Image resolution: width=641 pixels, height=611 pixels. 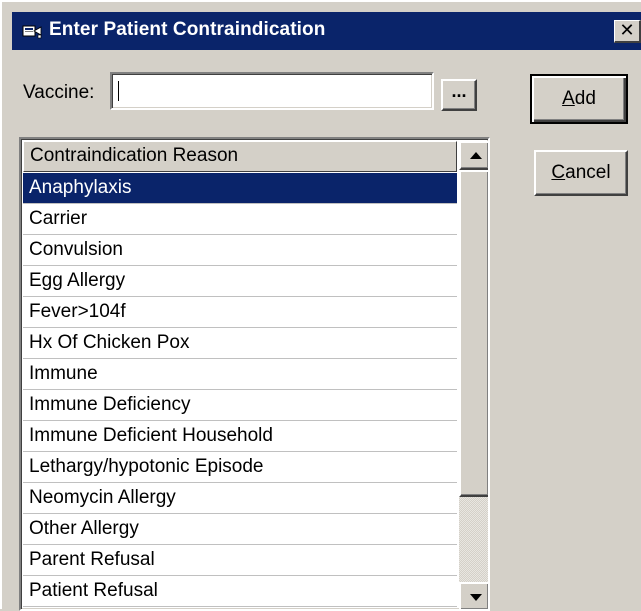 I want to click on cancel-button: Cancel, so click(x=581, y=173).